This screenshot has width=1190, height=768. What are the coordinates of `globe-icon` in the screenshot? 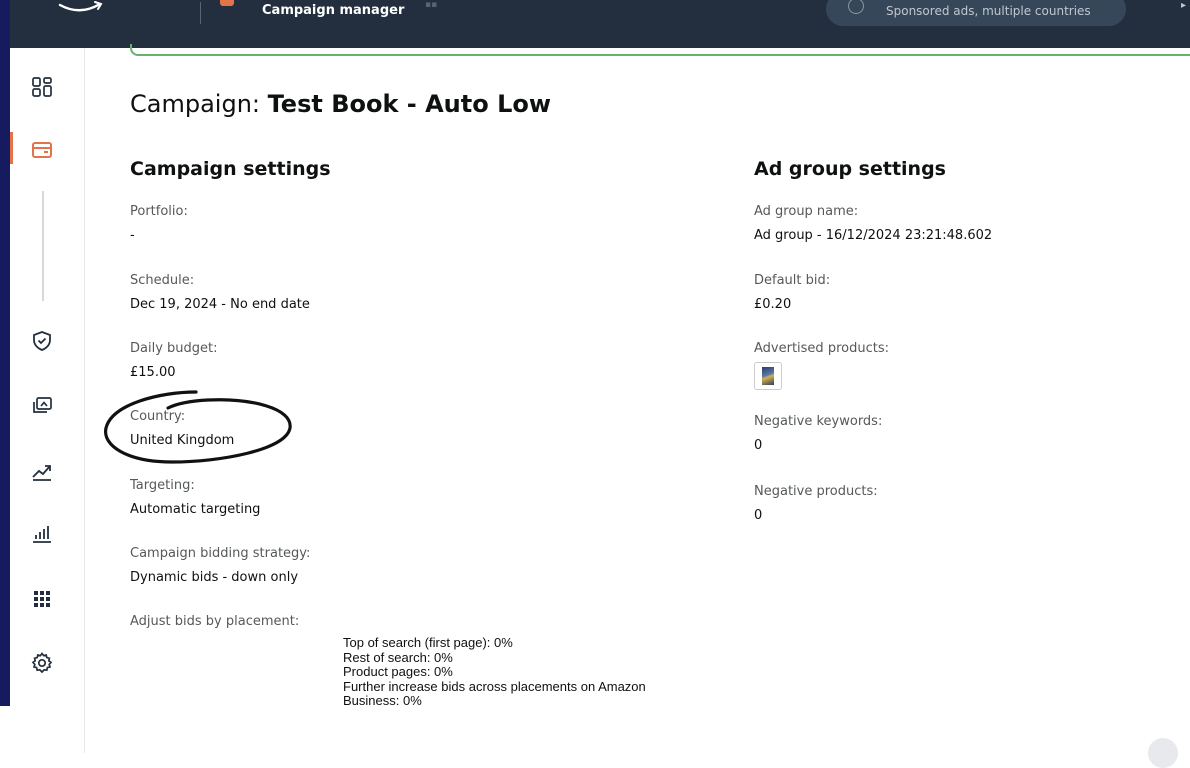 It's located at (856, 7).